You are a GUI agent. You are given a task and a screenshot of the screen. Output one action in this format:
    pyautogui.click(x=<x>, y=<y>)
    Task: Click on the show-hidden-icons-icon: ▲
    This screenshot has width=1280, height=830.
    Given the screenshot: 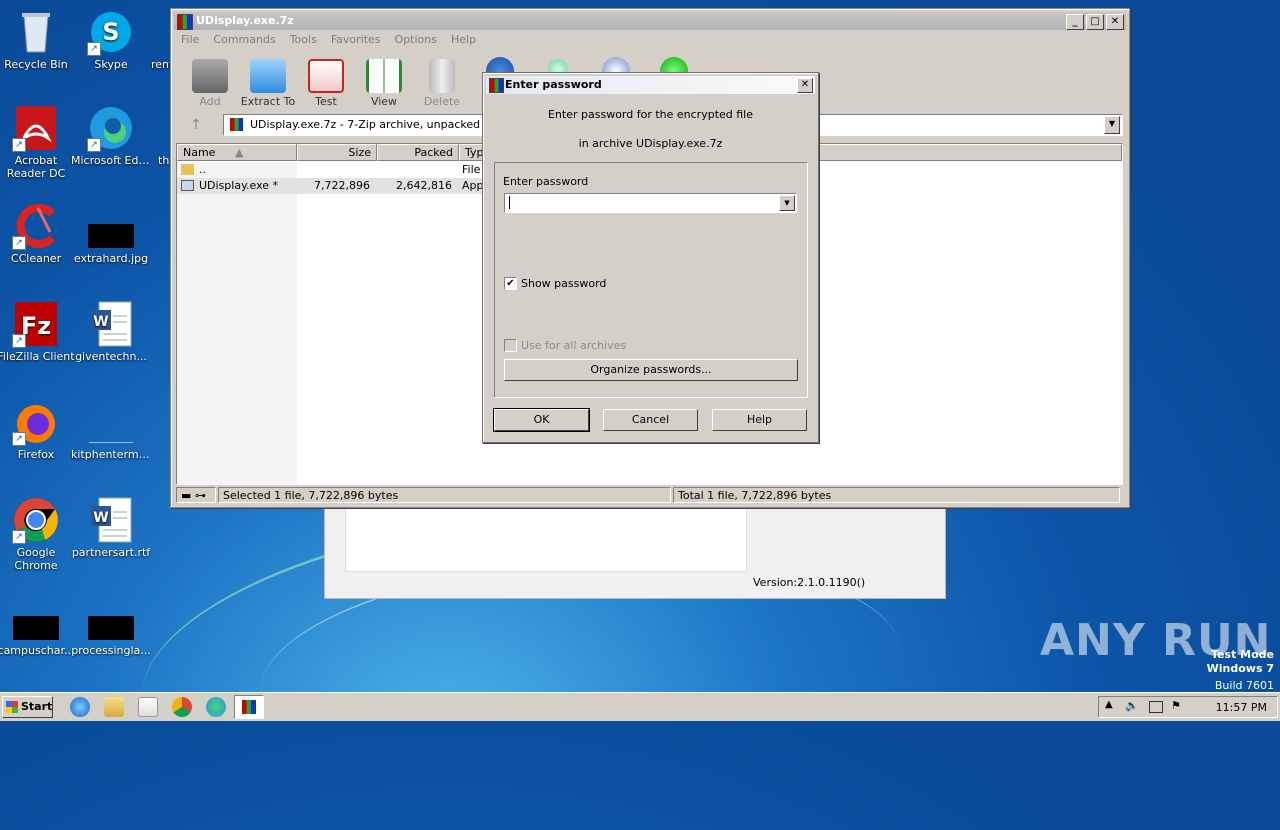 What is the action you would take?
    pyautogui.click(x=1109, y=704)
    